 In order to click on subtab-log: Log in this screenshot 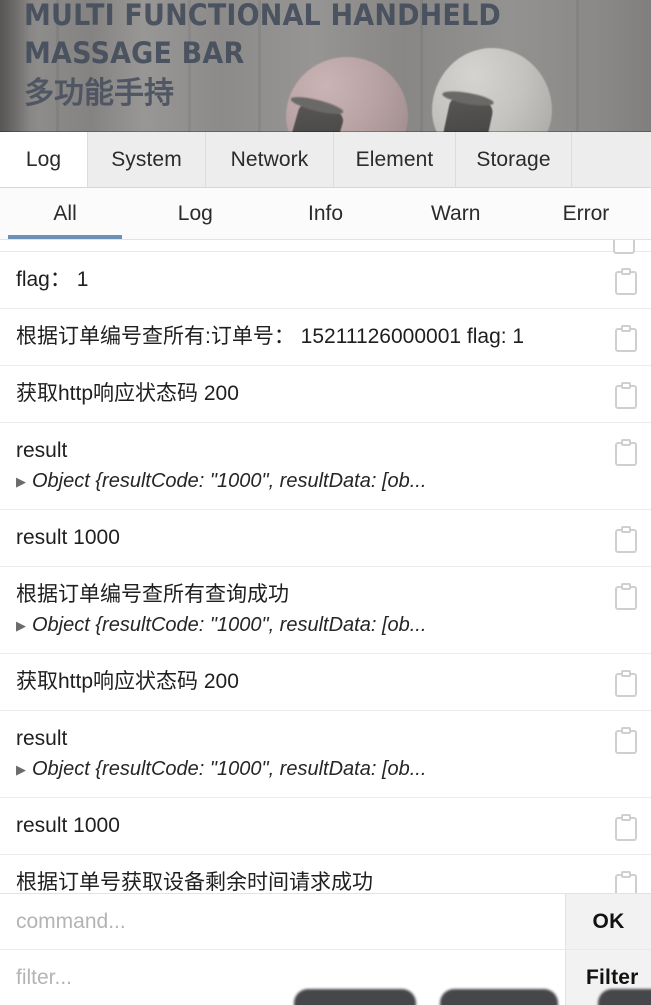, I will do `click(195, 213)`.